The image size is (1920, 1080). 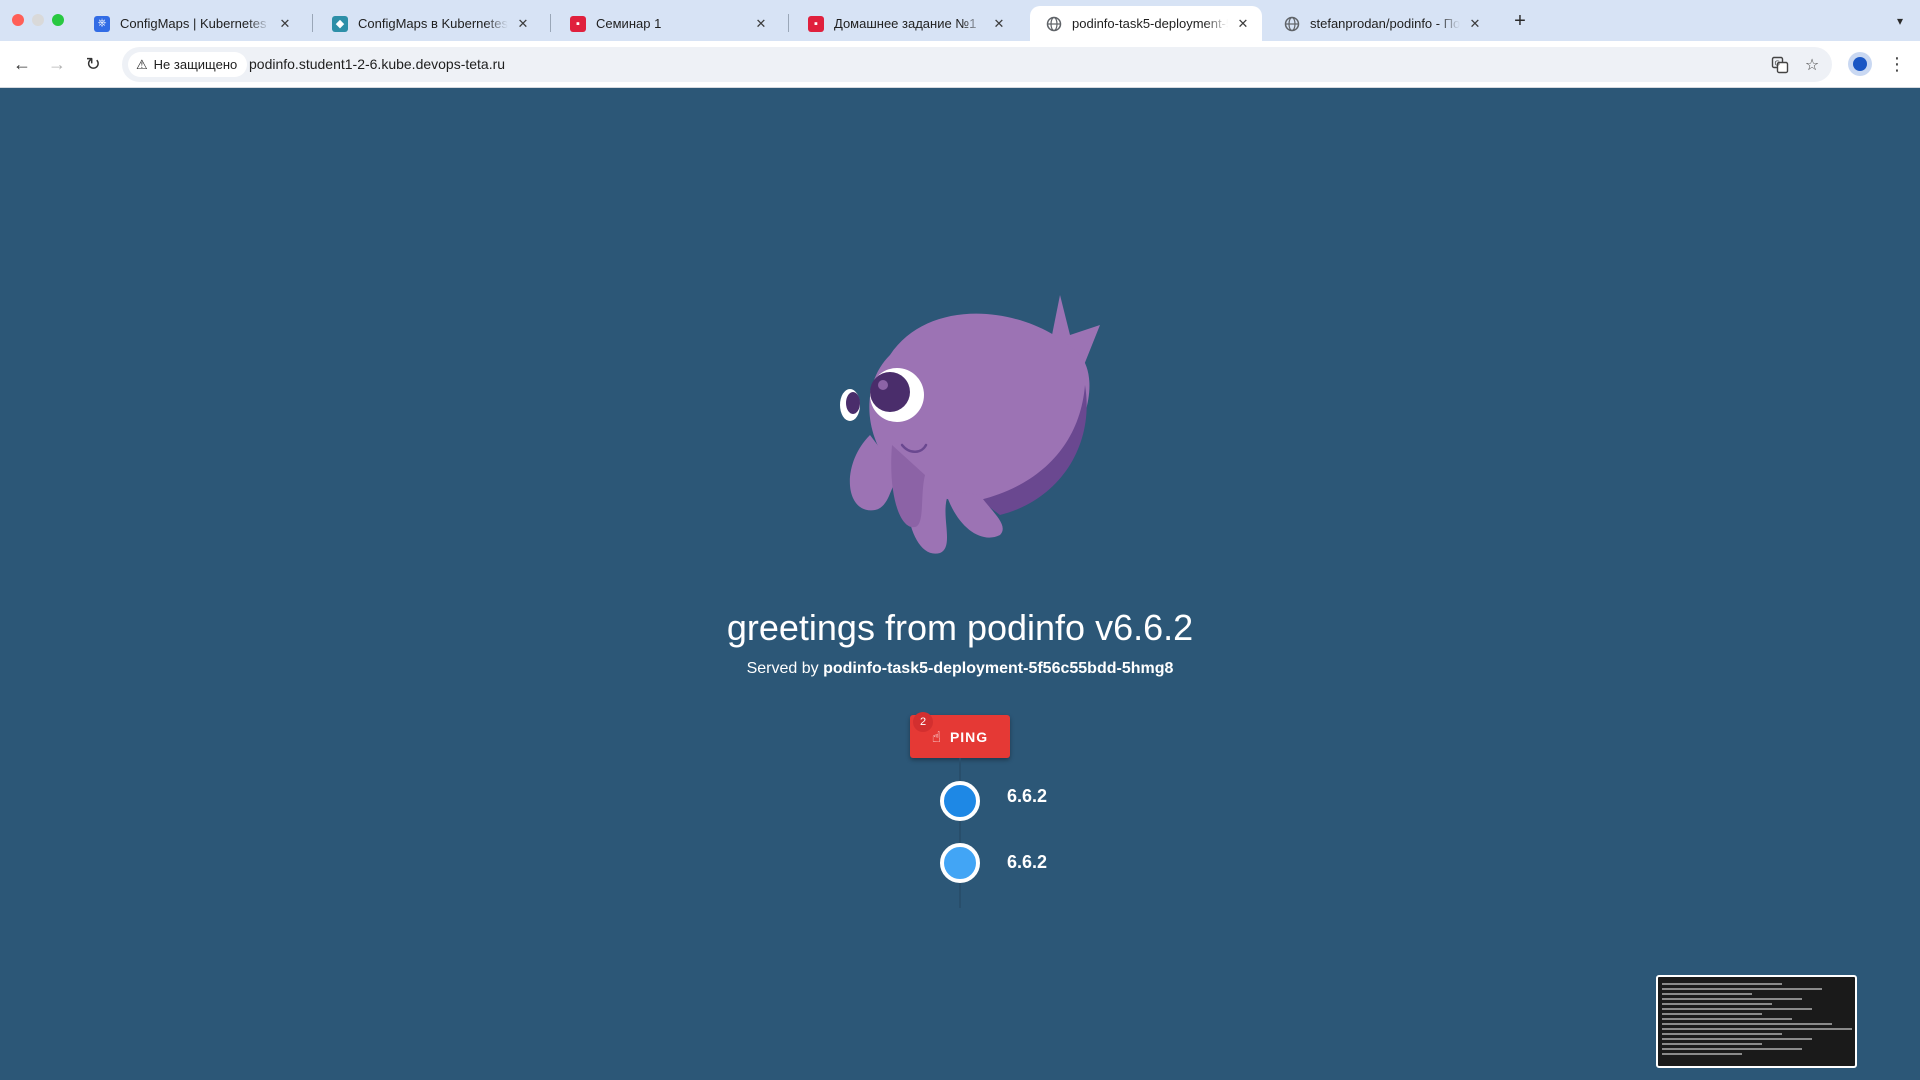 I want to click on podinfo-mascot-logo, so click(x=970, y=430).